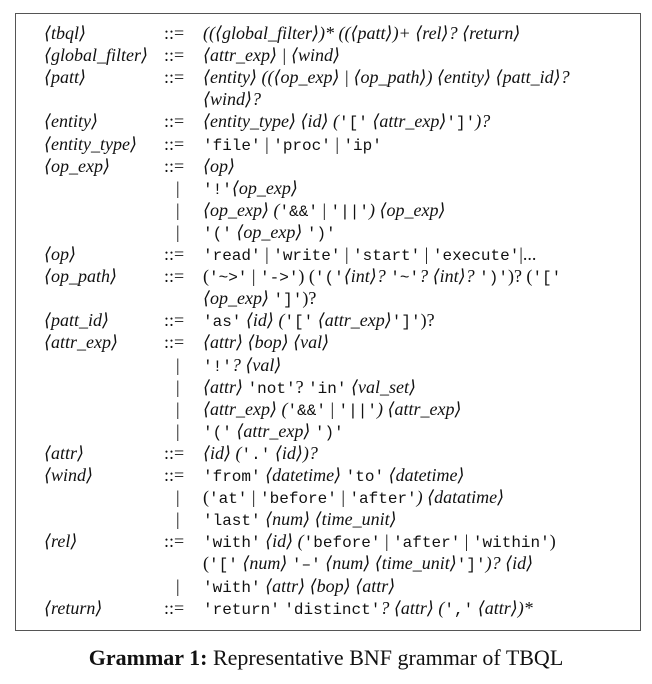  I want to click on terminal: 'write', so click(307, 256).